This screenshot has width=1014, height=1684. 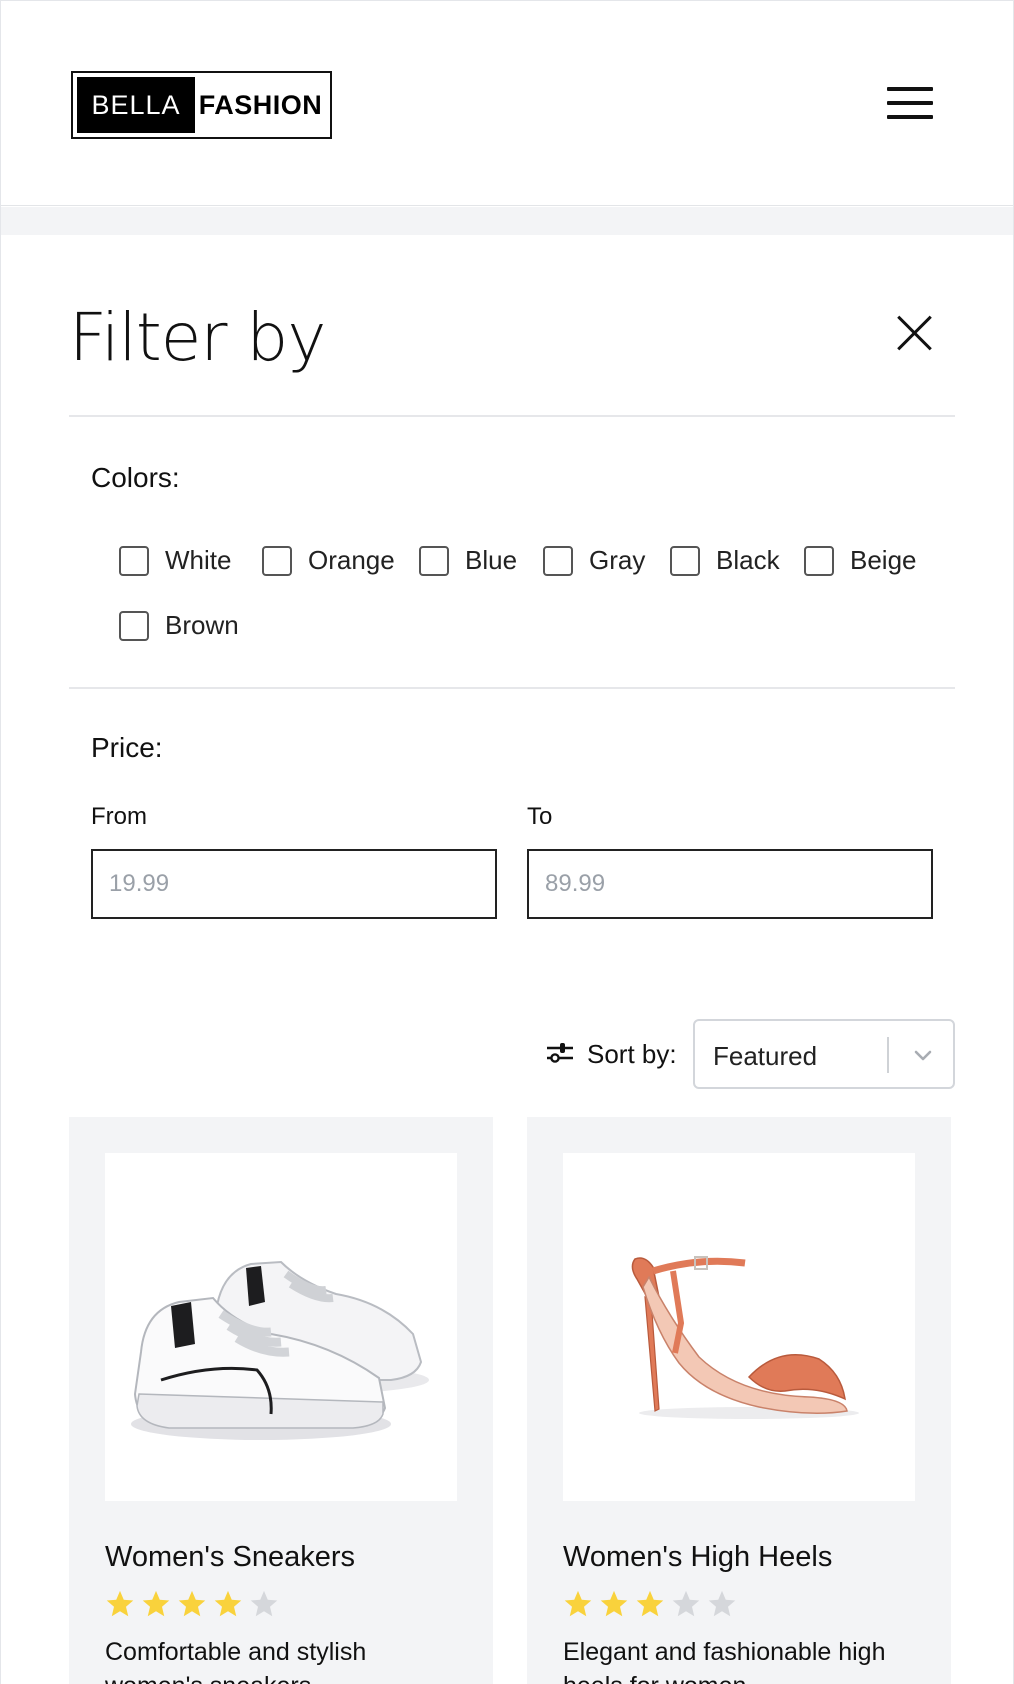 What do you see at coordinates (915, 333) in the screenshot?
I see `close-icon` at bounding box center [915, 333].